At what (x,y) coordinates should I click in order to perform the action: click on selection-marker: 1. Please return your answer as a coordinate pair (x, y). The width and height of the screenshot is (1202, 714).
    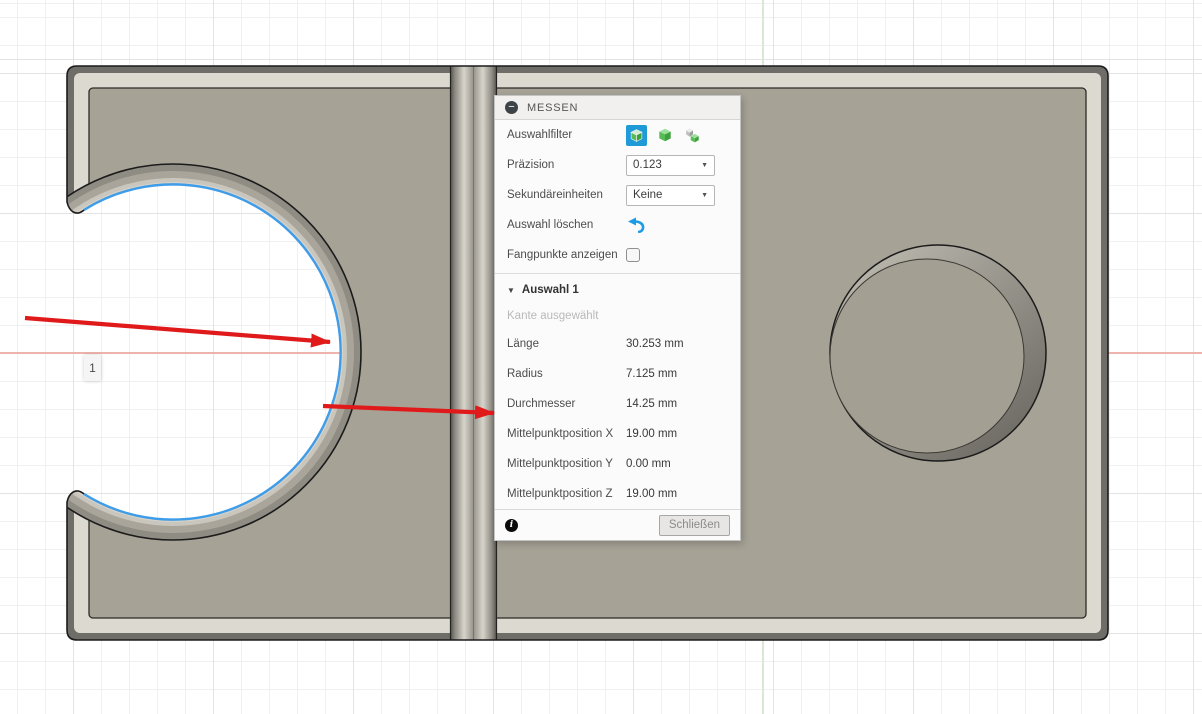
    Looking at the image, I should click on (92, 368).